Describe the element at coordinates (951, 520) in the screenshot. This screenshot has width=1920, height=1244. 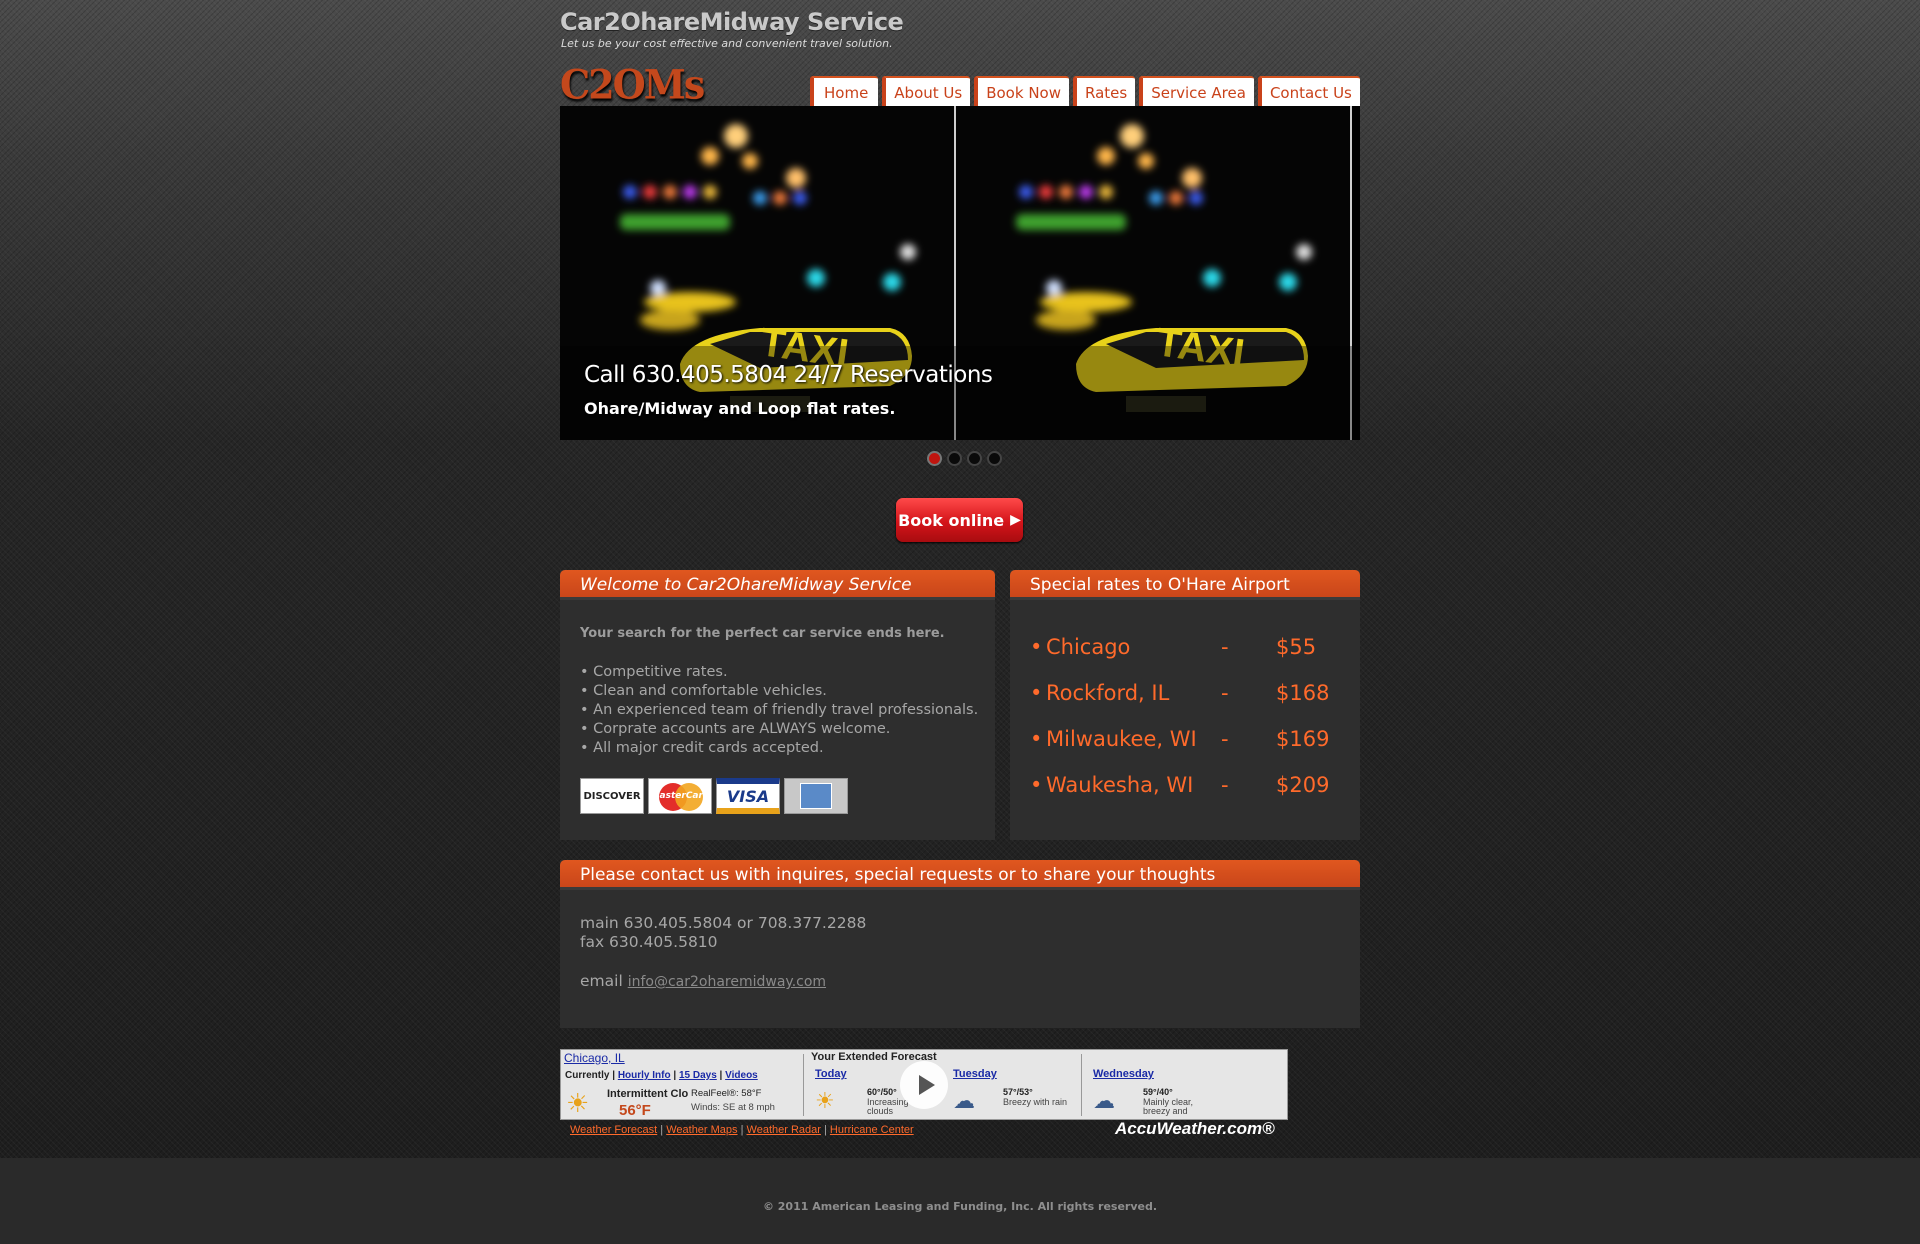
I see `book-online-label: Book online` at that location.